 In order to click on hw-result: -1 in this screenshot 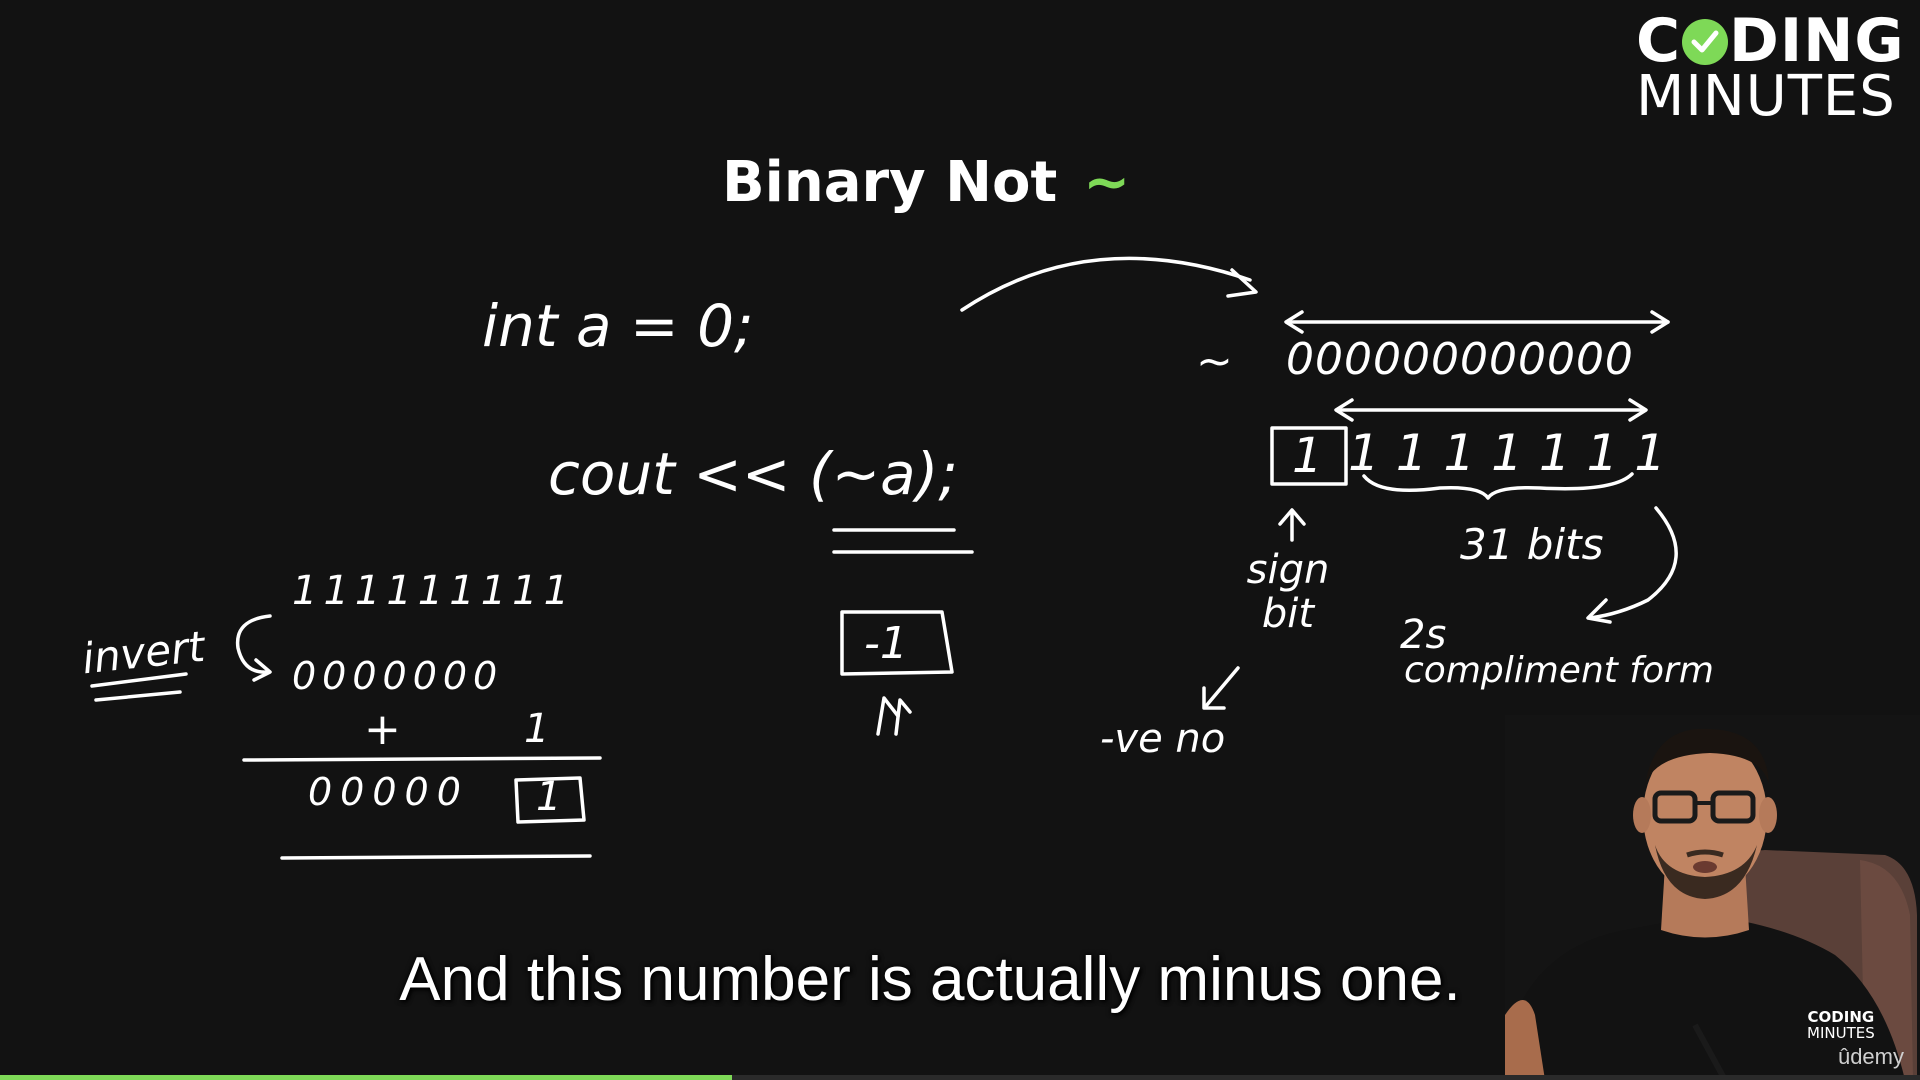, I will do `click(886, 643)`.